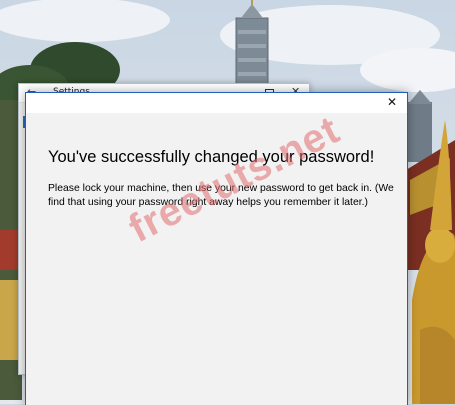 The image size is (455, 405). Describe the element at coordinates (216, 103) in the screenshot. I see `dialog-titlebar: ✕` at that location.